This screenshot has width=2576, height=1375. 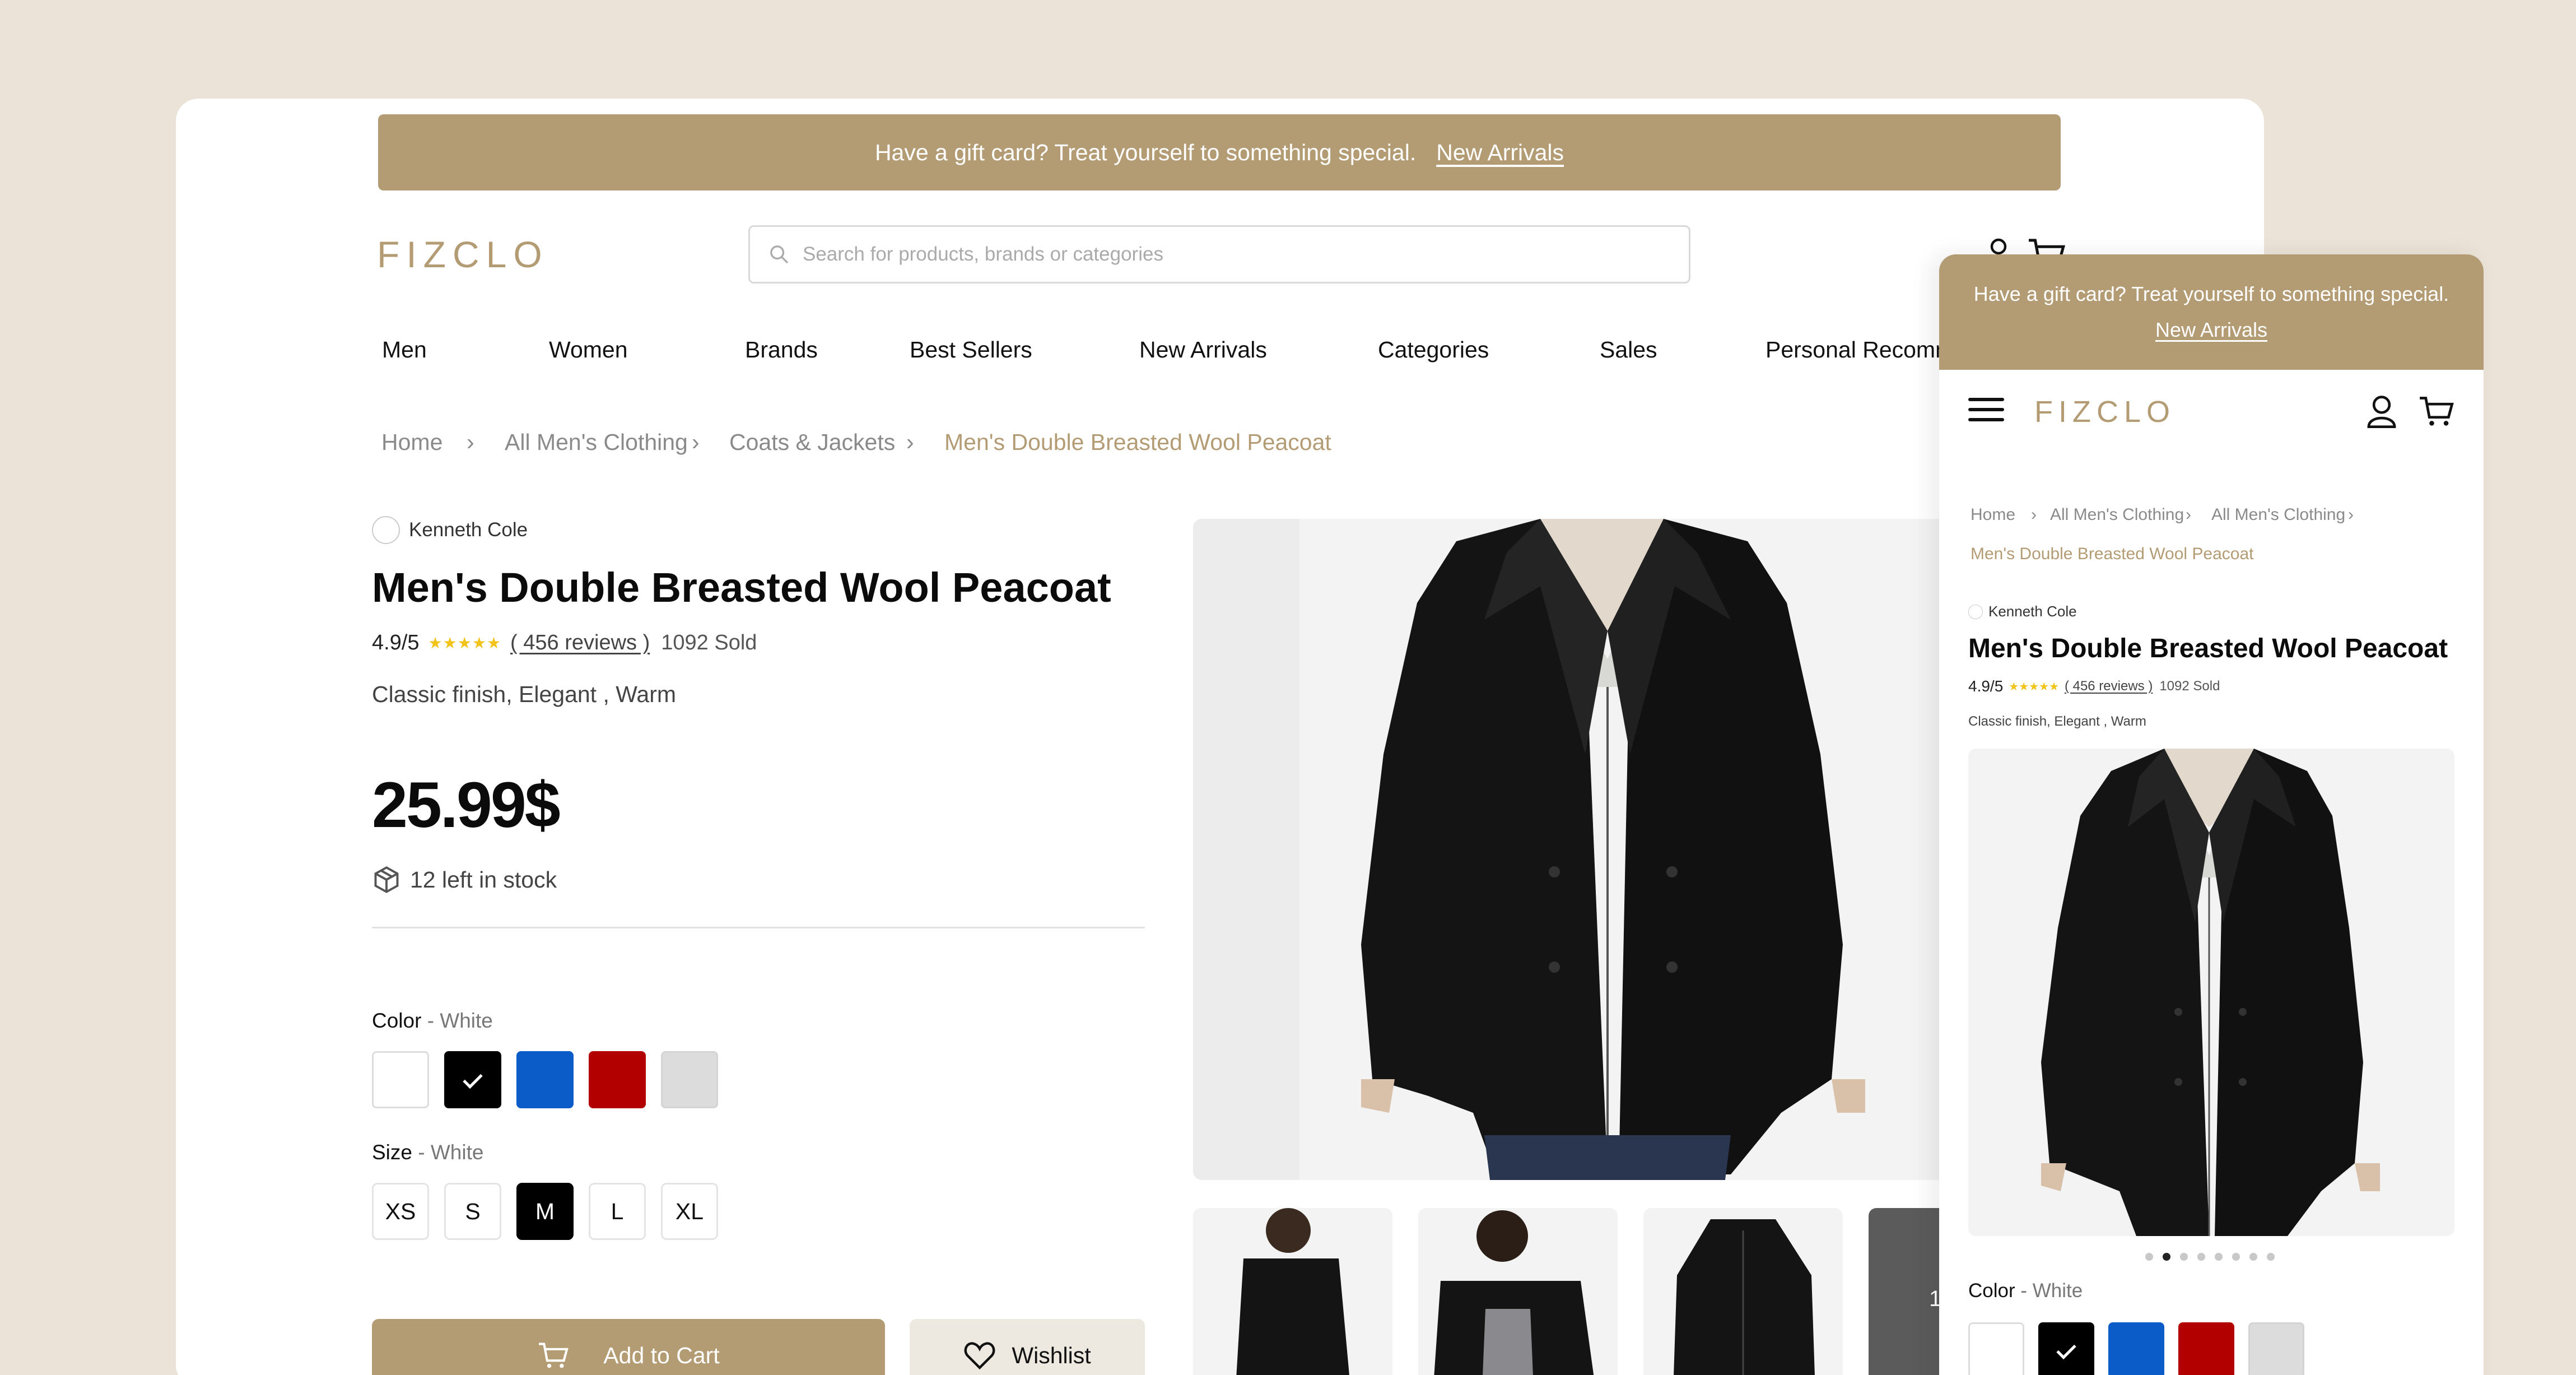 What do you see at coordinates (781, 350) in the screenshot?
I see `nav-item-brands: Brands` at bounding box center [781, 350].